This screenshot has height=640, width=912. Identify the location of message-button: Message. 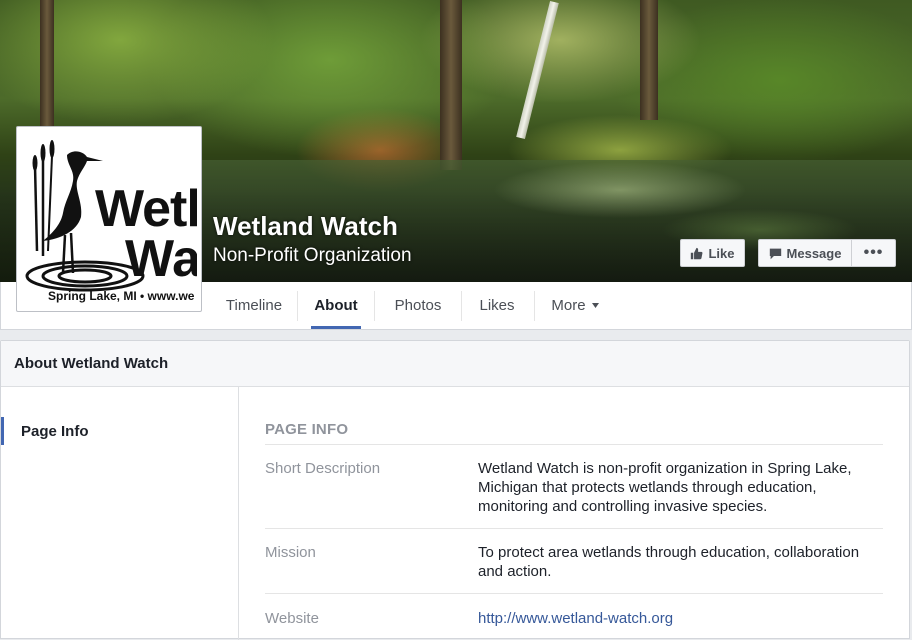
(805, 253).